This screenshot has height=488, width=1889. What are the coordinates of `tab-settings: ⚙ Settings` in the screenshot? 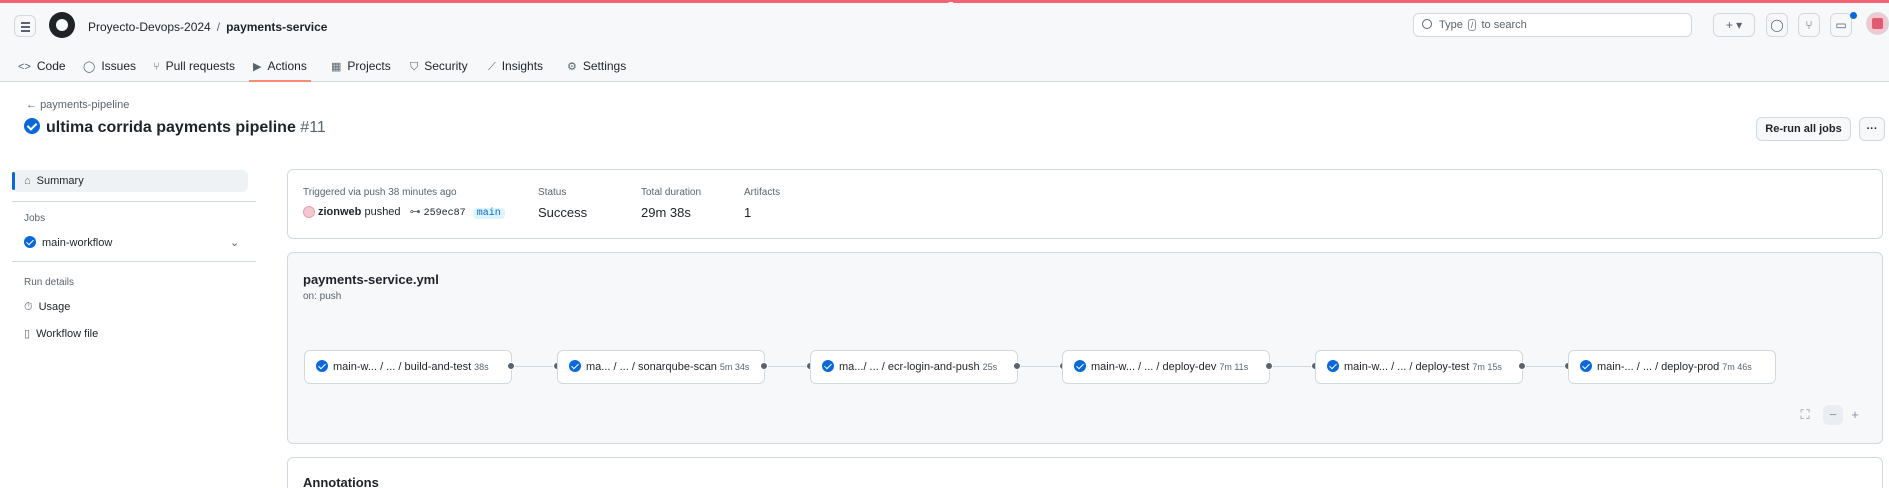 It's located at (596, 66).